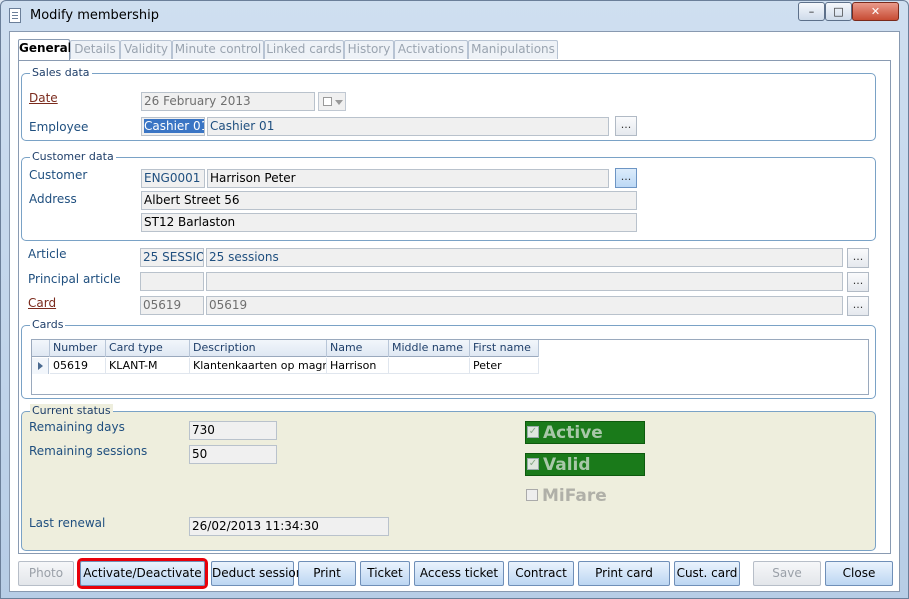 This screenshot has width=909, height=599. Describe the element at coordinates (233, 430) in the screenshot. I see `remaining-days-field: 730` at that location.